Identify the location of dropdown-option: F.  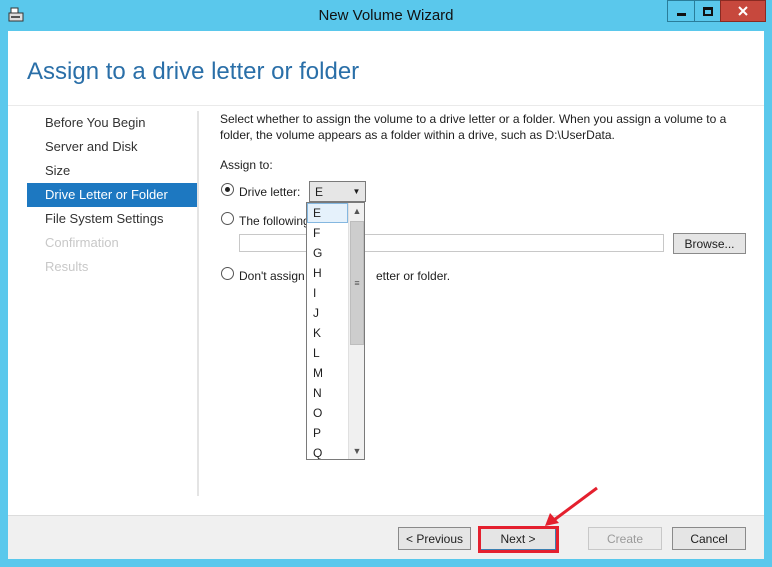
(327, 233).